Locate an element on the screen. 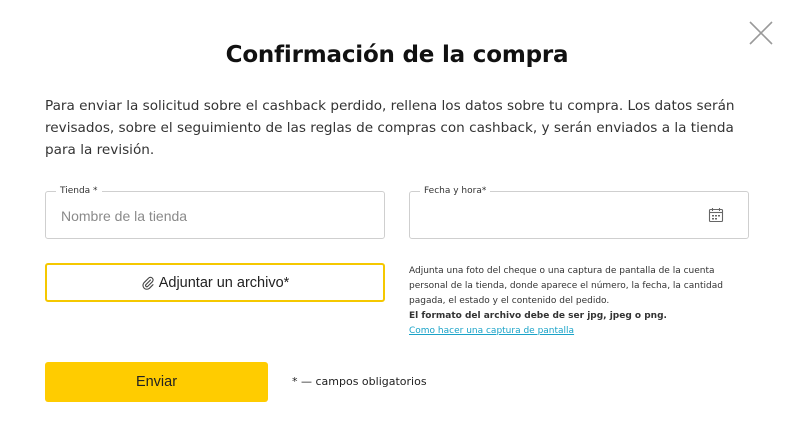  datetime-field: Fecha y hora* is located at coordinates (579, 212).